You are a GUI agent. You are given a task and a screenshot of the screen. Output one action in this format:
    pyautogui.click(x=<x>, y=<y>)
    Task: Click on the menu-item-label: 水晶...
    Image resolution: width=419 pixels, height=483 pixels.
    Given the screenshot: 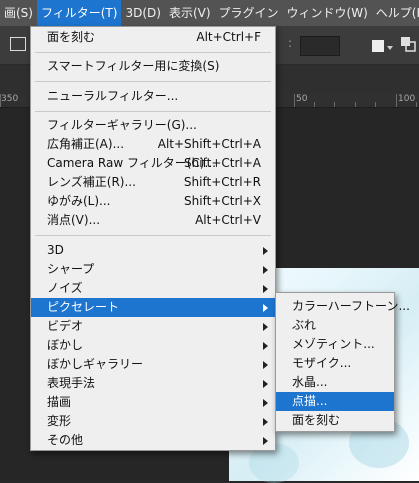 What is the action you would take?
    pyautogui.click(x=310, y=382)
    